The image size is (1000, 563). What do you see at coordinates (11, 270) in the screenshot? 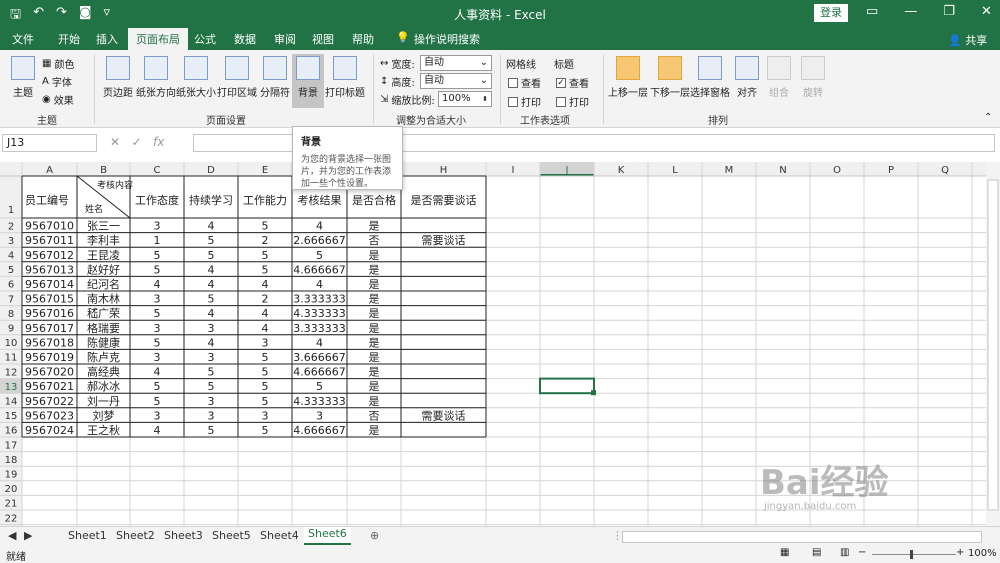
I see `row-header-5: 5` at bounding box center [11, 270].